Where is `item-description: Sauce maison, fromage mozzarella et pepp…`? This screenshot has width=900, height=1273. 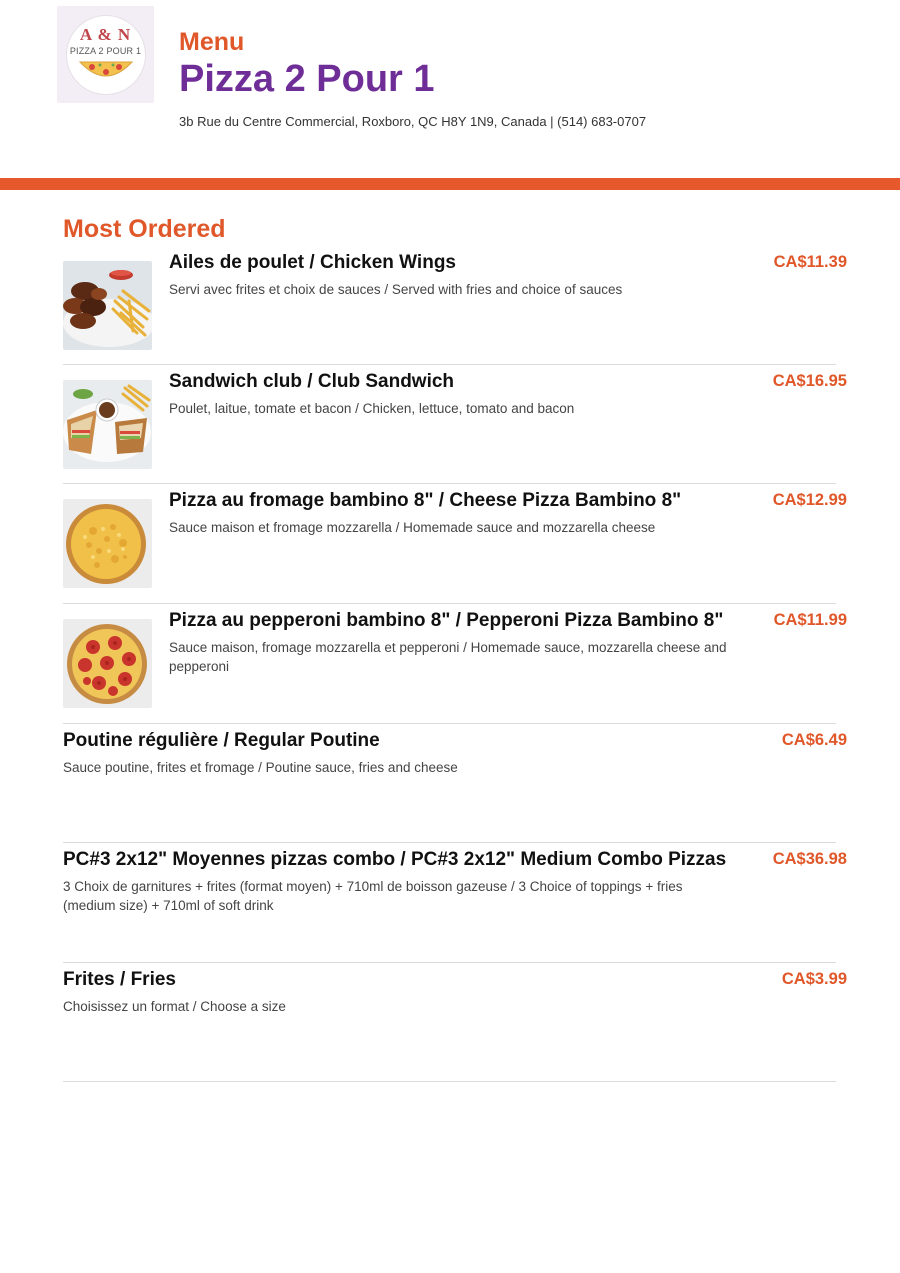
item-description: Sauce maison, fromage mozzarella et pepp… is located at coordinates (448, 657).